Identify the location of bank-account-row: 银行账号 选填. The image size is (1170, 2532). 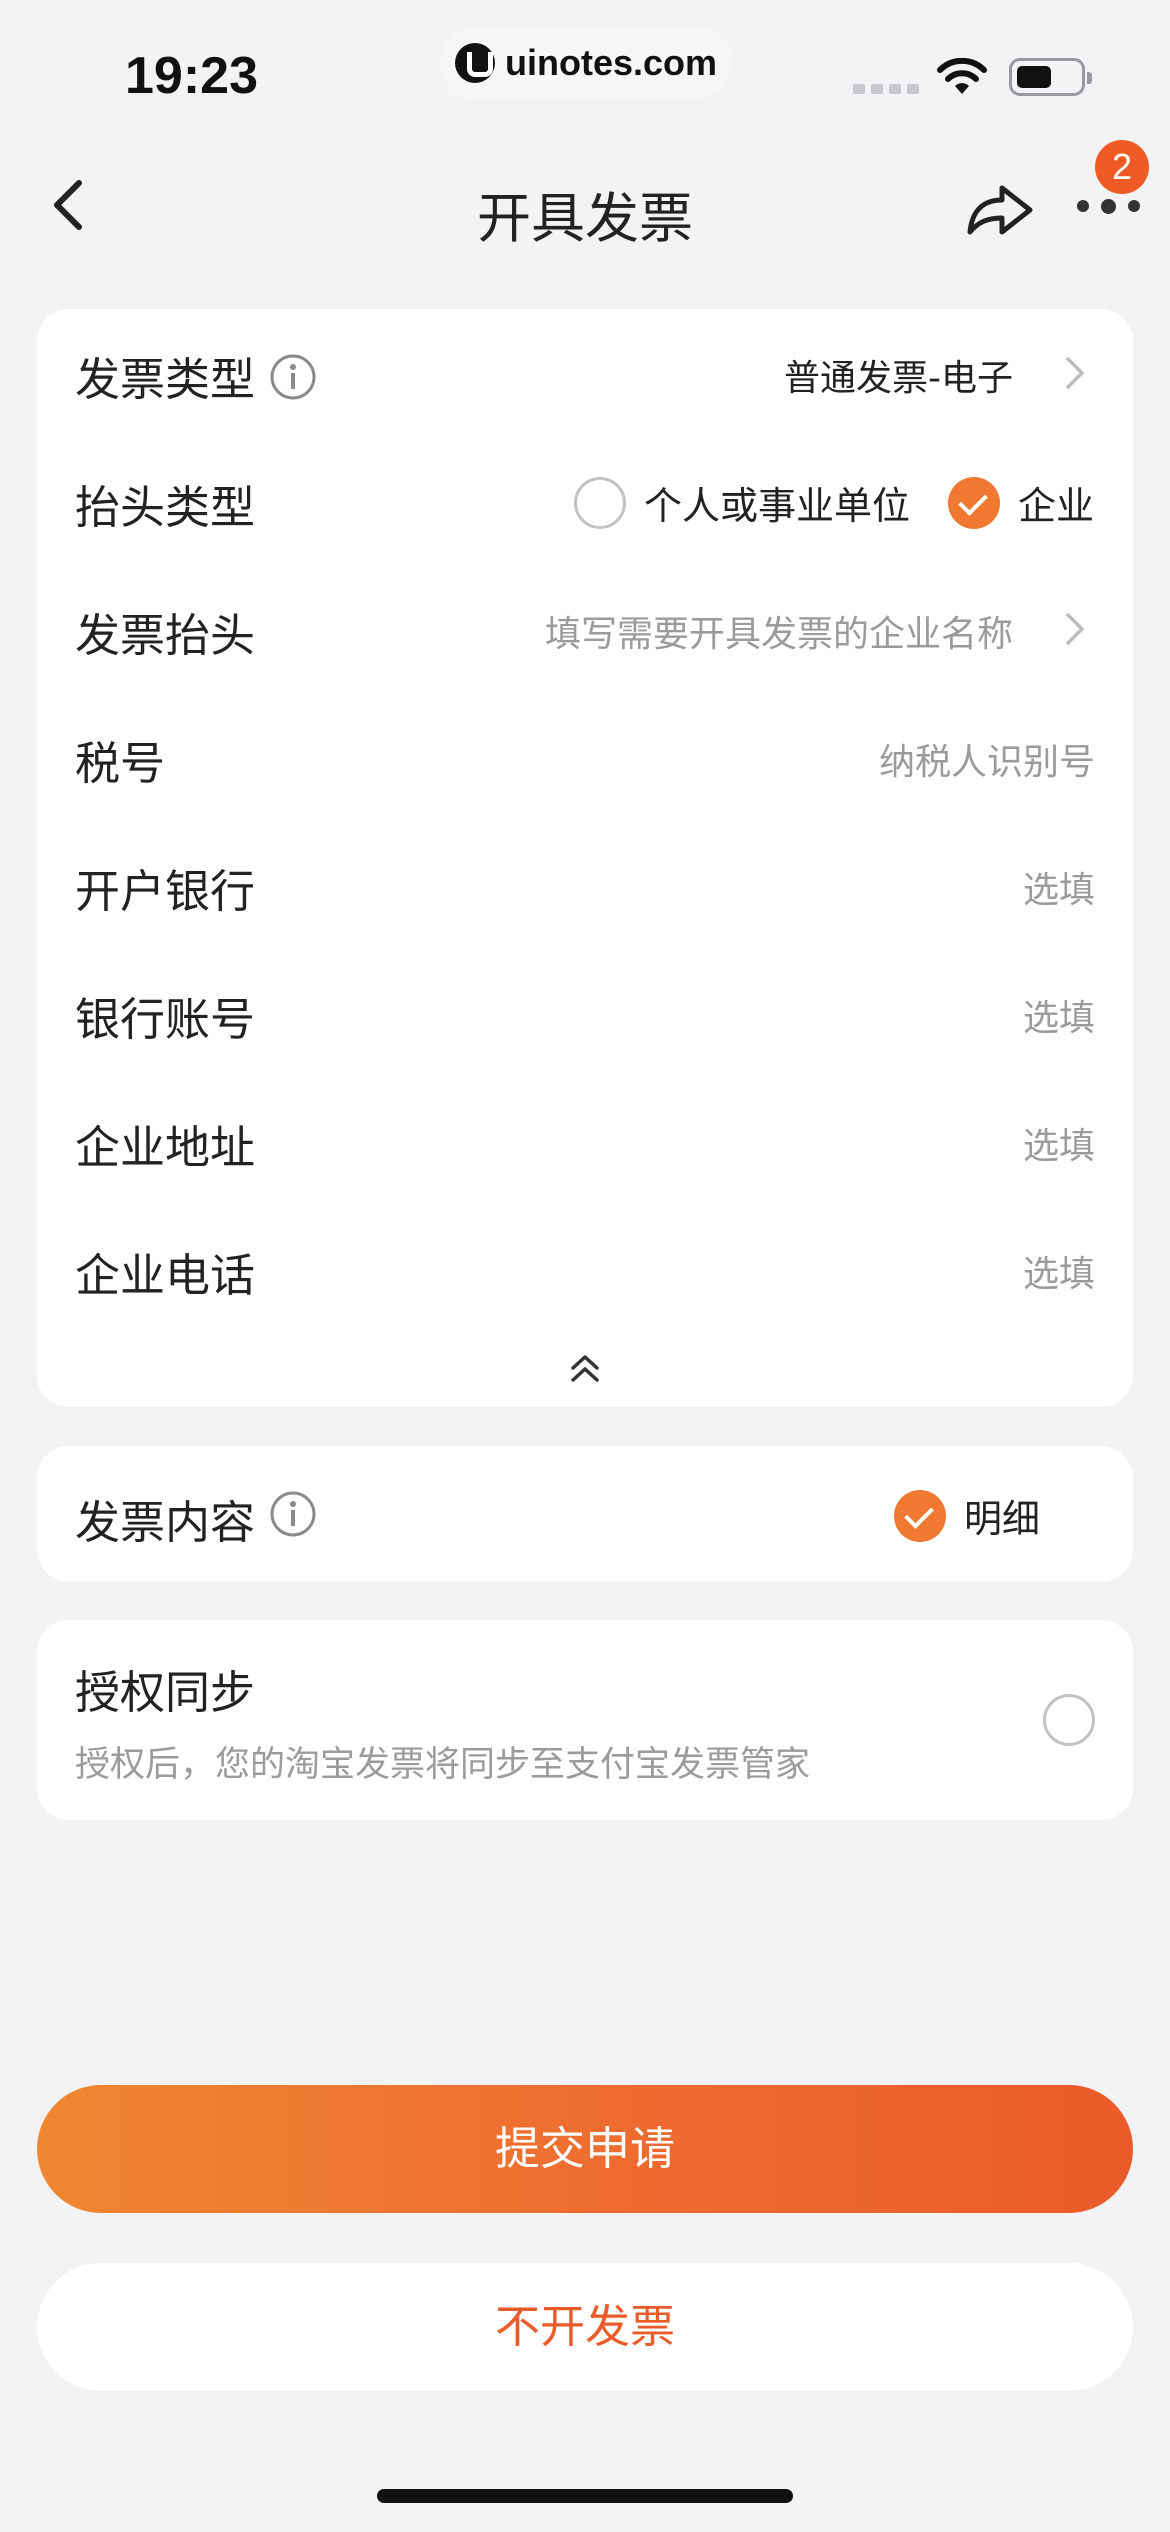
(585, 1013).